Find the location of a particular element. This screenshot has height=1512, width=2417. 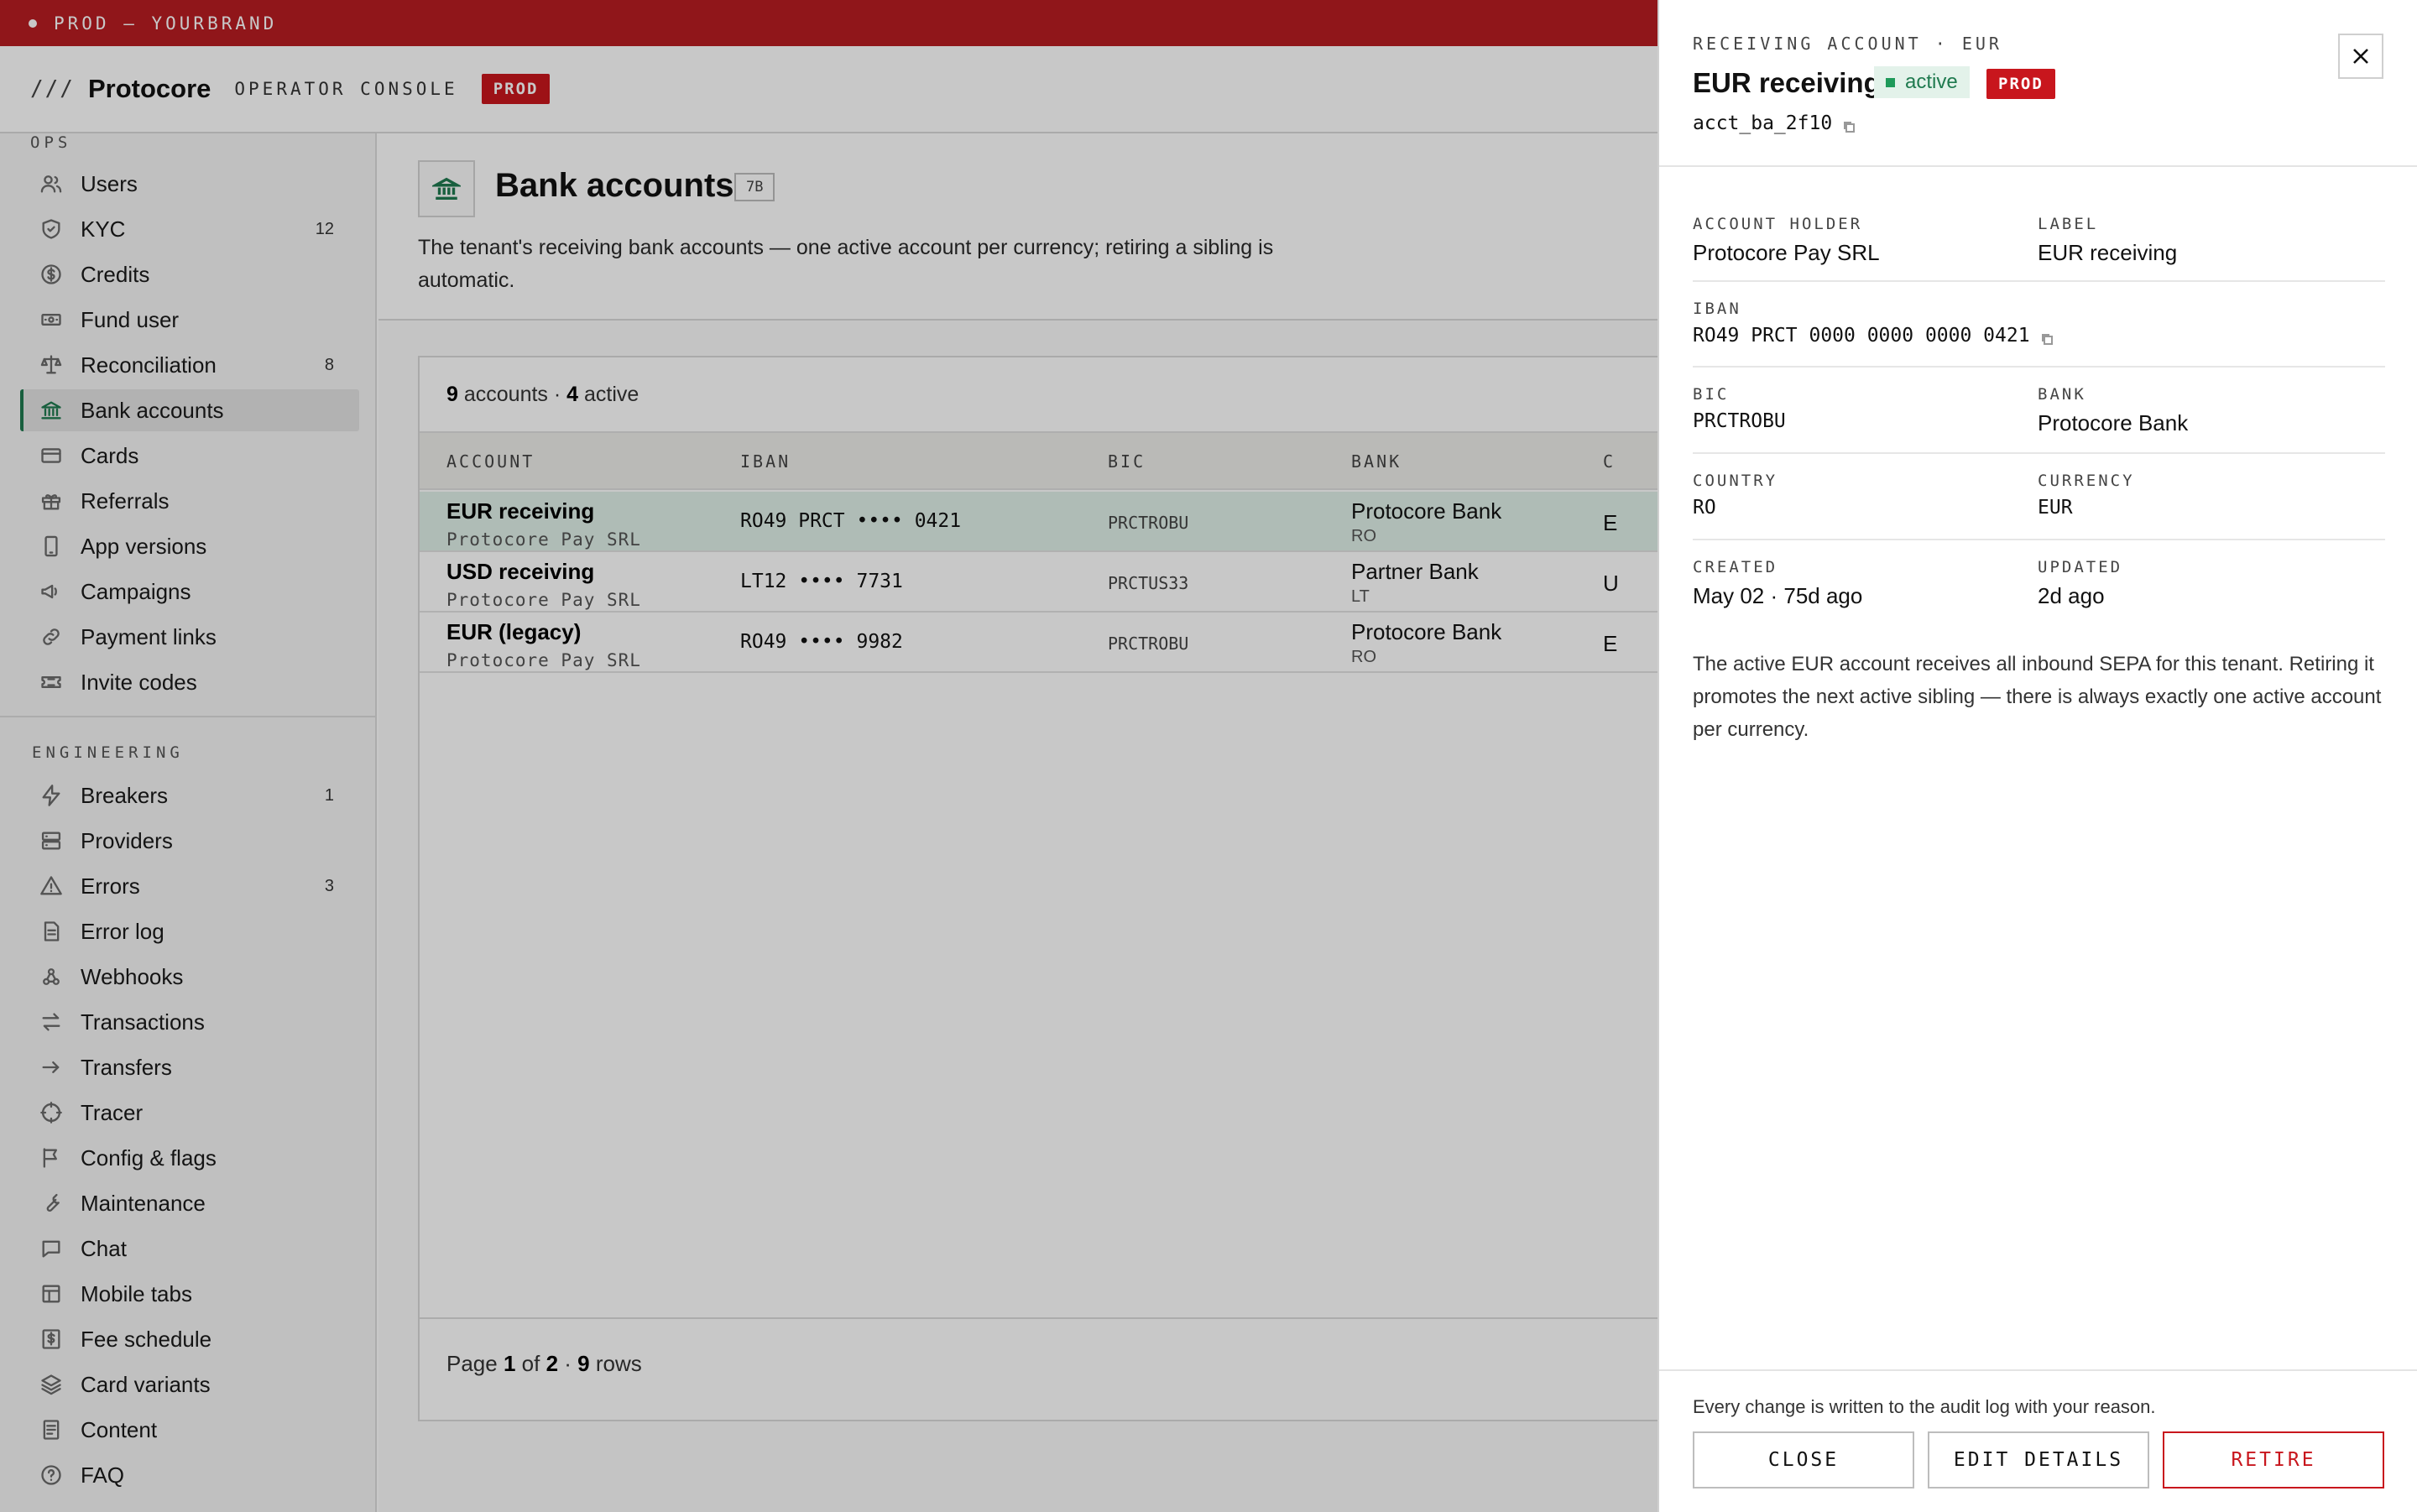

iban-value: RO49 PRCT 0000 0000 0000 0421 is located at coordinates (1861, 336).